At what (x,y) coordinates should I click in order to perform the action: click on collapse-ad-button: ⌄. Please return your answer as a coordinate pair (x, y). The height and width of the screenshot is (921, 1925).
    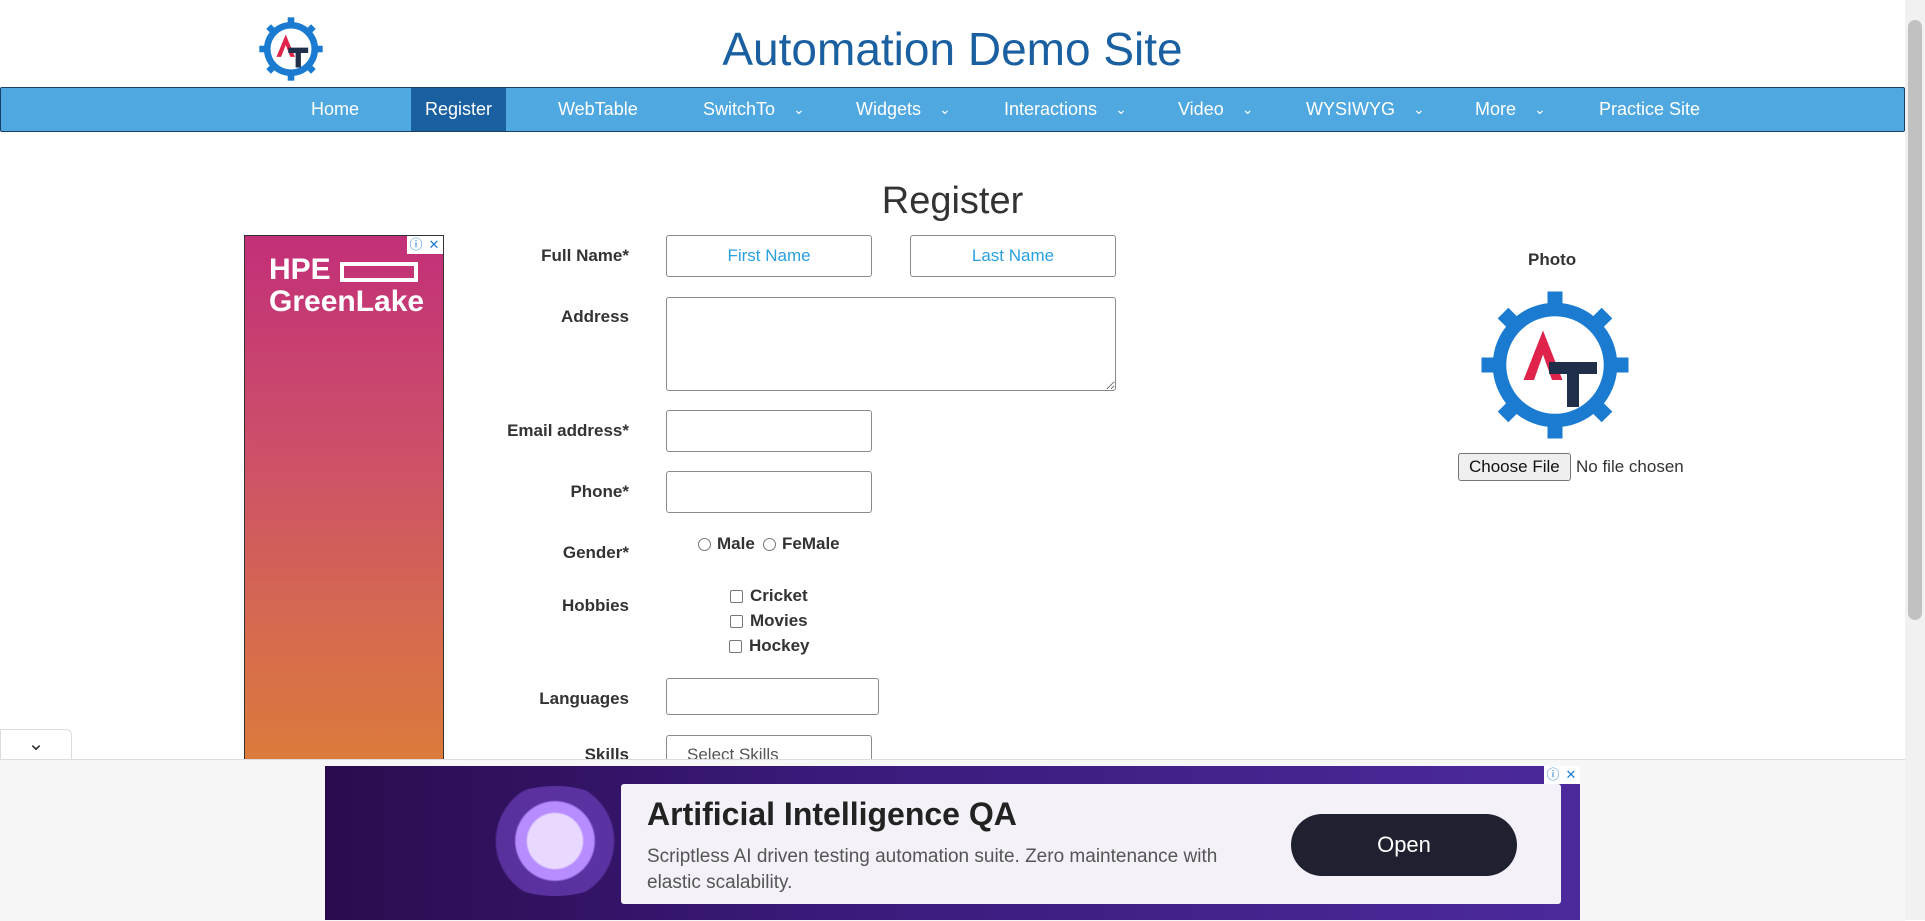
    Looking at the image, I should click on (36, 744).